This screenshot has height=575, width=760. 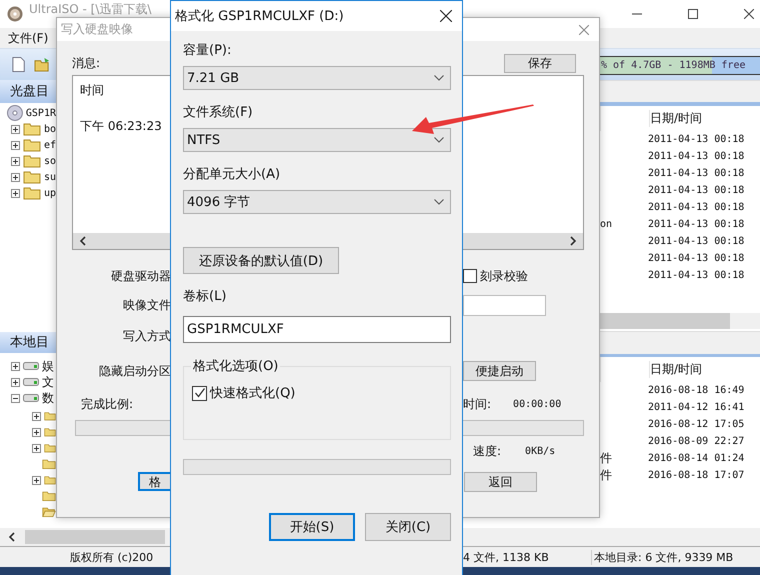 I want to click on log-text: 时间, so click(x=92, y=90).